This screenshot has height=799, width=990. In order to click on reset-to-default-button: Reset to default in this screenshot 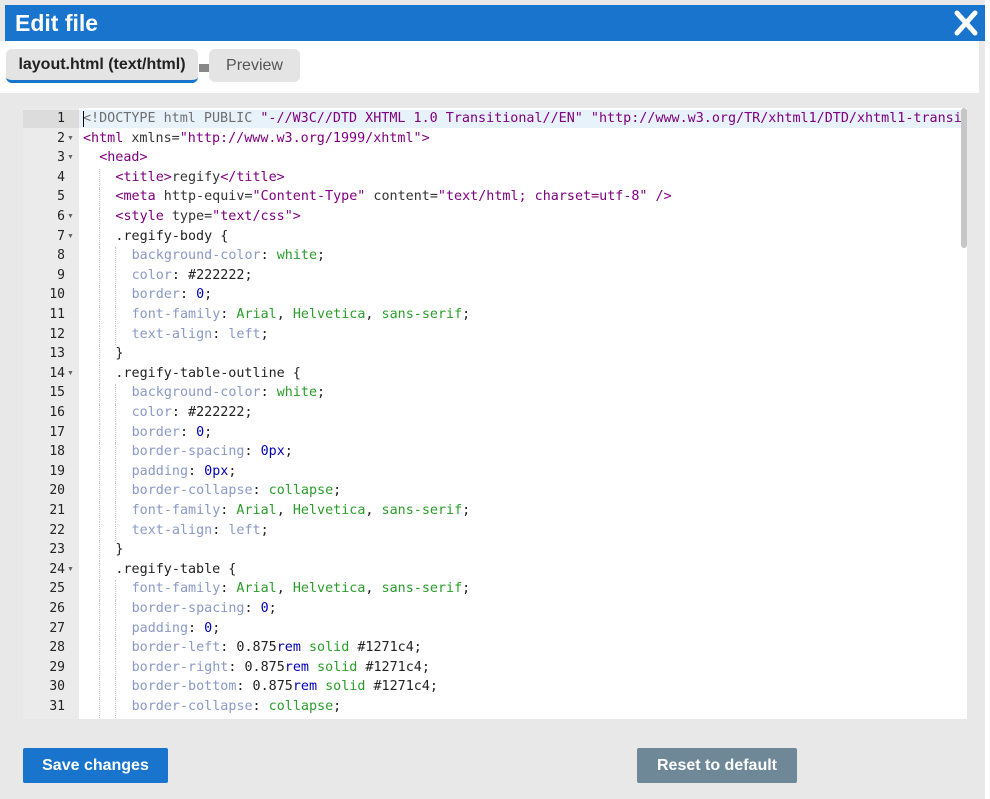, I will do `click(717, 765)`.